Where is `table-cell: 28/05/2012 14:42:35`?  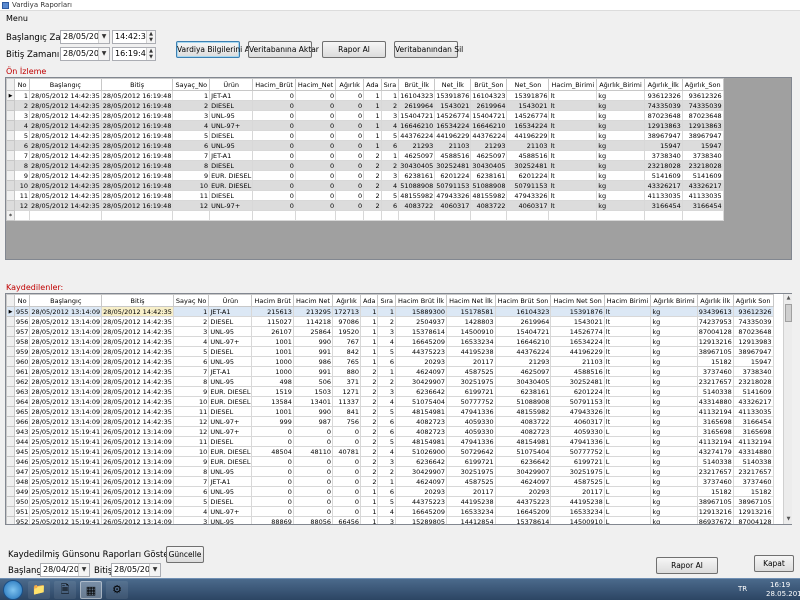
table-cell: 28/05/2012 14:42:35 is located at coordinates (137, 341).